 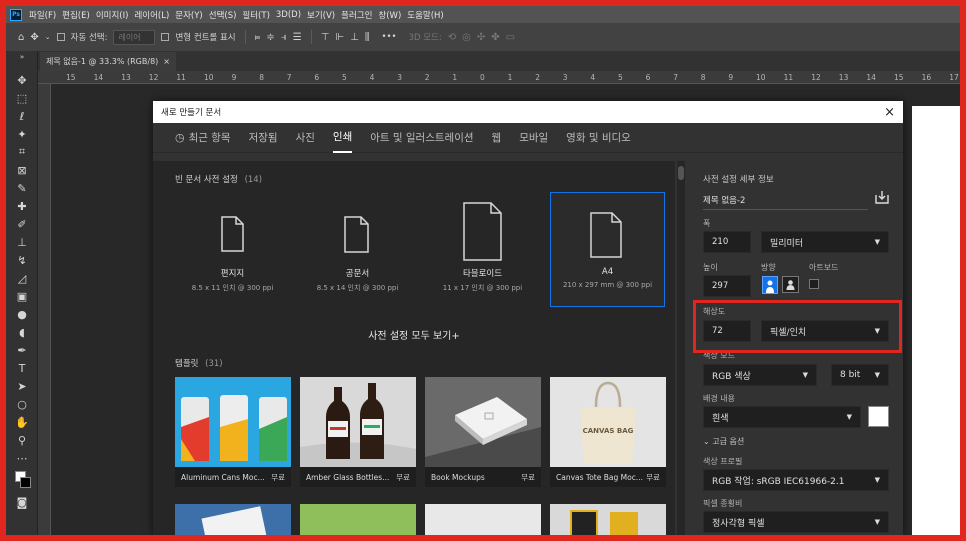 I want to click on color-swatches, so click(x=22, y=480).